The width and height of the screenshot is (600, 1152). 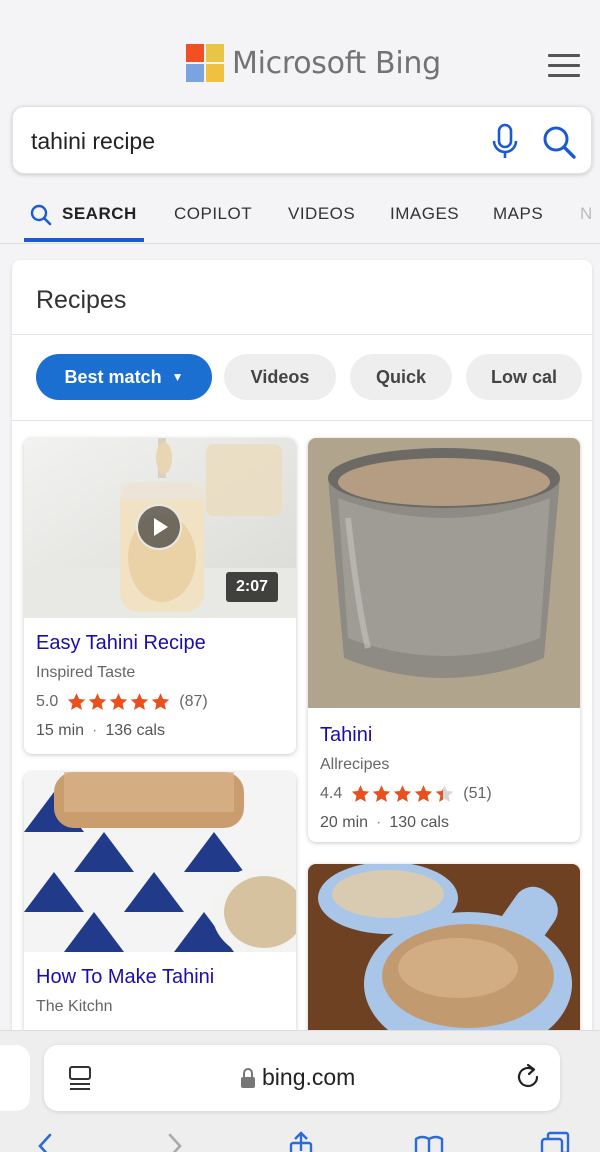 I want to click on tab-videos: VIDEOS, so click(x=321, y=214).